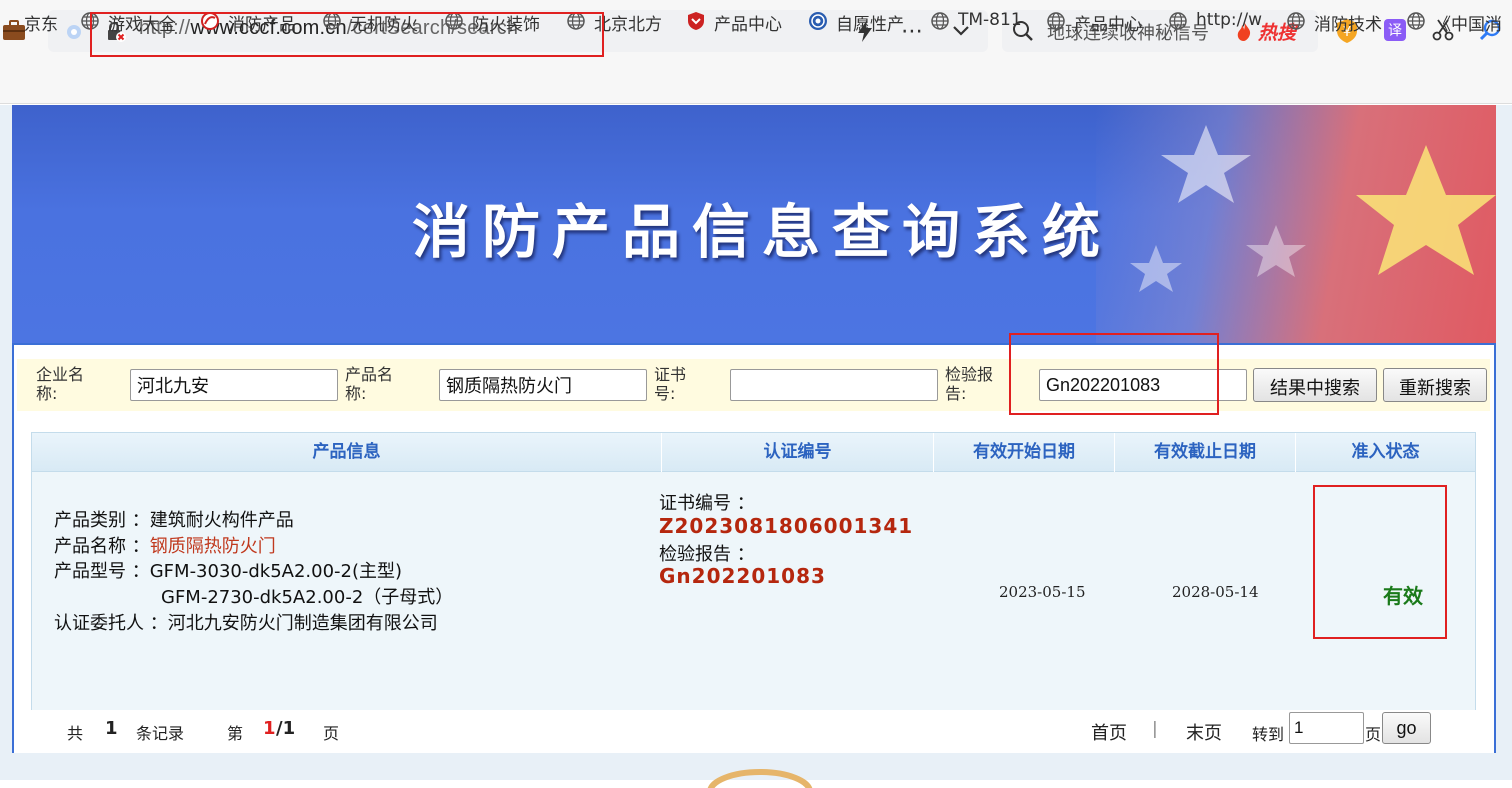 The image size is (1512, 788). Describe the element at coordinates (60, 384) in the screenshot. I see `company-label: 企业名称:` at that location.